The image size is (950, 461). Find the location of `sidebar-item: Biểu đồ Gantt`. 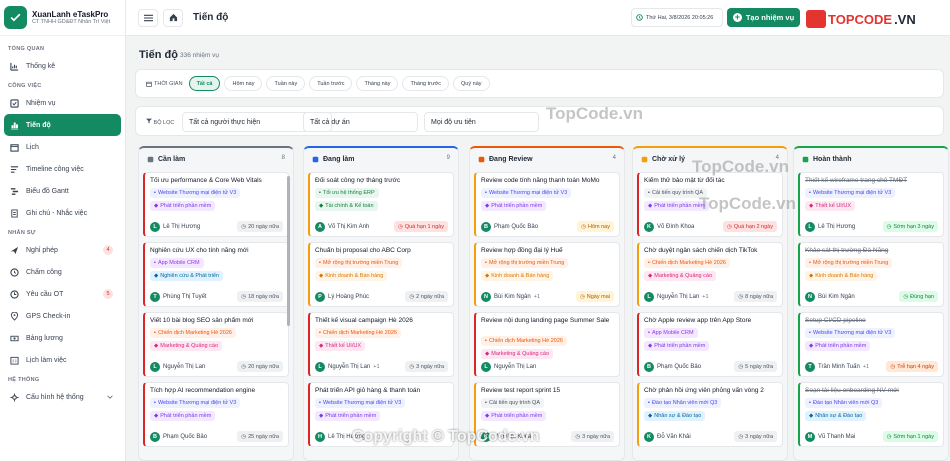

sidebar-item: Biểu đồ Gantt is located at coordinates (62, 191).